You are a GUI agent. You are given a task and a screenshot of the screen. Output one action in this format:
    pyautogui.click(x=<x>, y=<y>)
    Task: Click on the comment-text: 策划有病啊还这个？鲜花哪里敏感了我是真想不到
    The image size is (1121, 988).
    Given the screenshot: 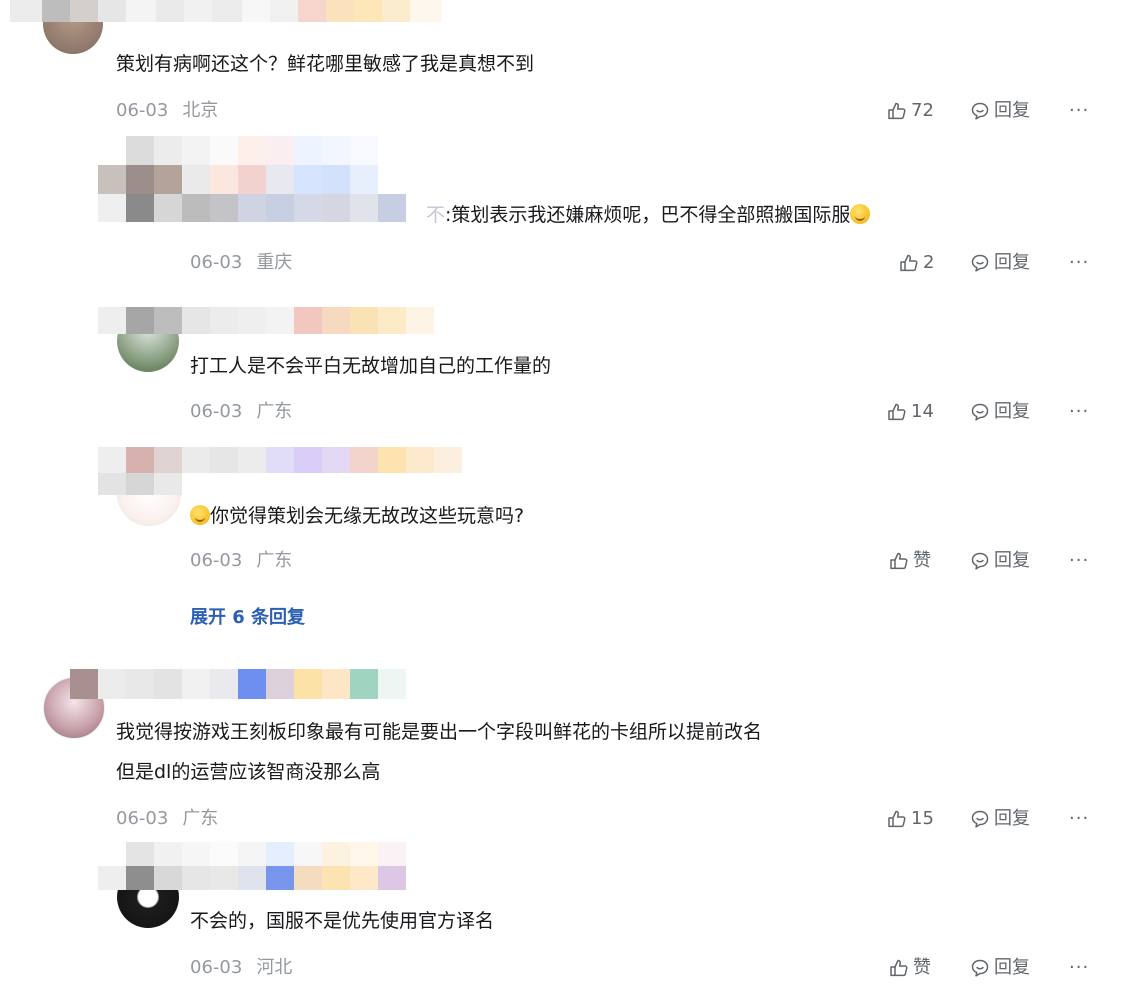 What is the action you would take?
    pyautogui.click(x=325, y=64)
    